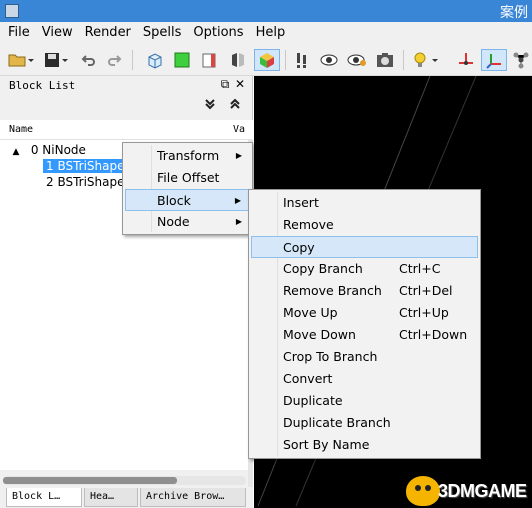 The width and height of the screenshot is (532, 508). Describe the element at coordinates (364, 379) in the screenshot. I see `menu-item-convert: Convert` at that location.